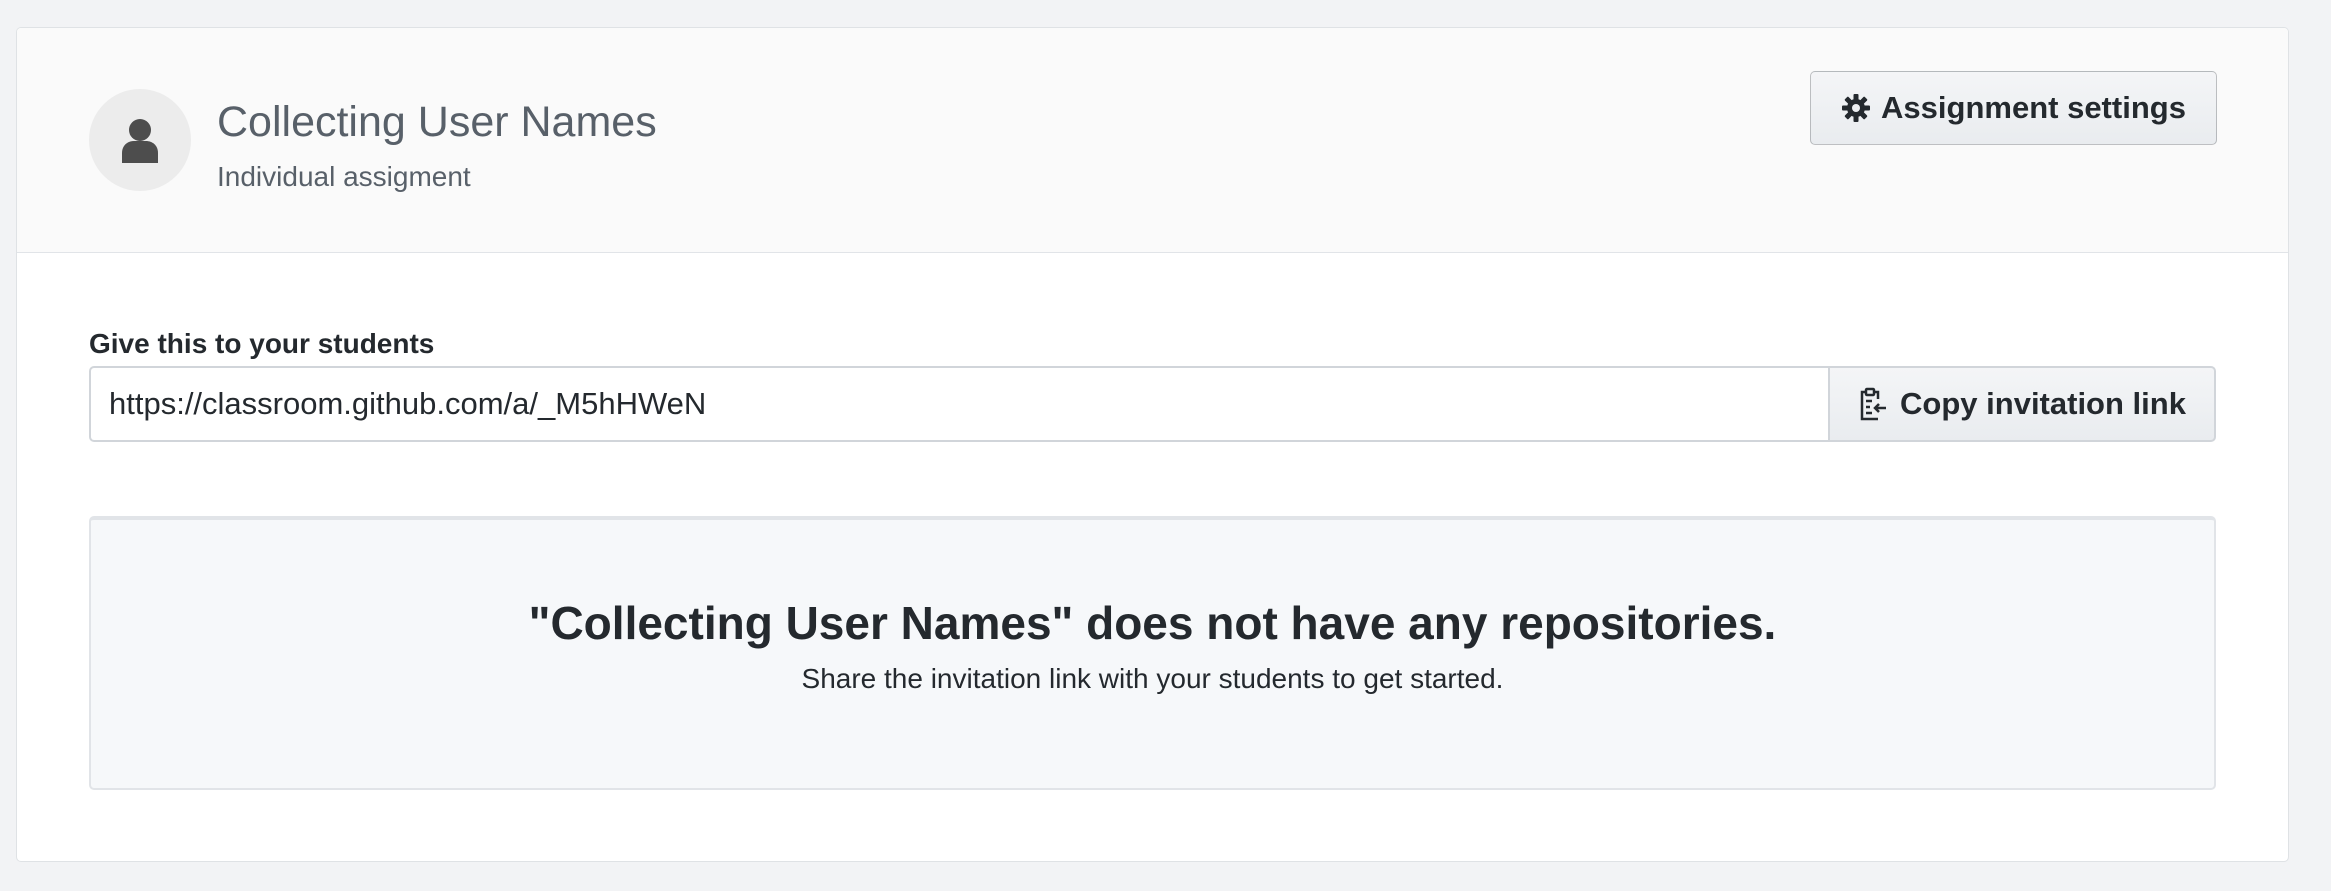 The height and width of the screenshot is (891, 2331). Describe the element at coordinates (1873, 404) in the screenshot. I see `clipboard-icon` at that location.